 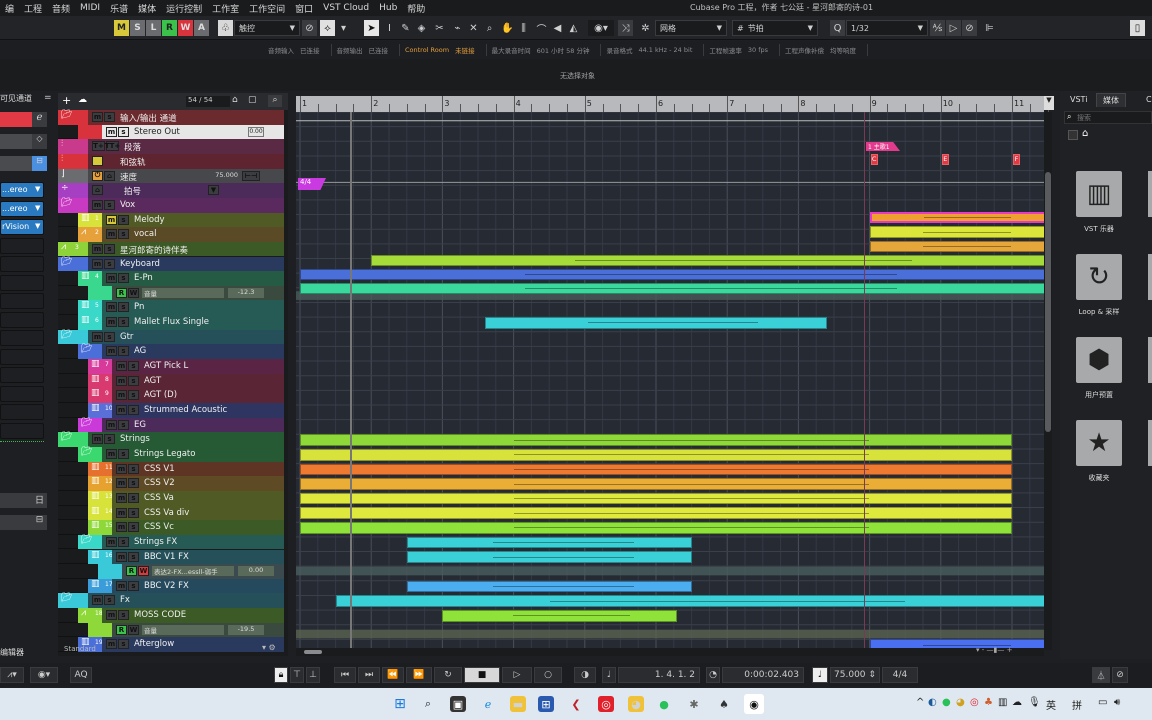 I want to click on track-row: ▥ 4 m s E-Pn, so click(x=171, y=278).